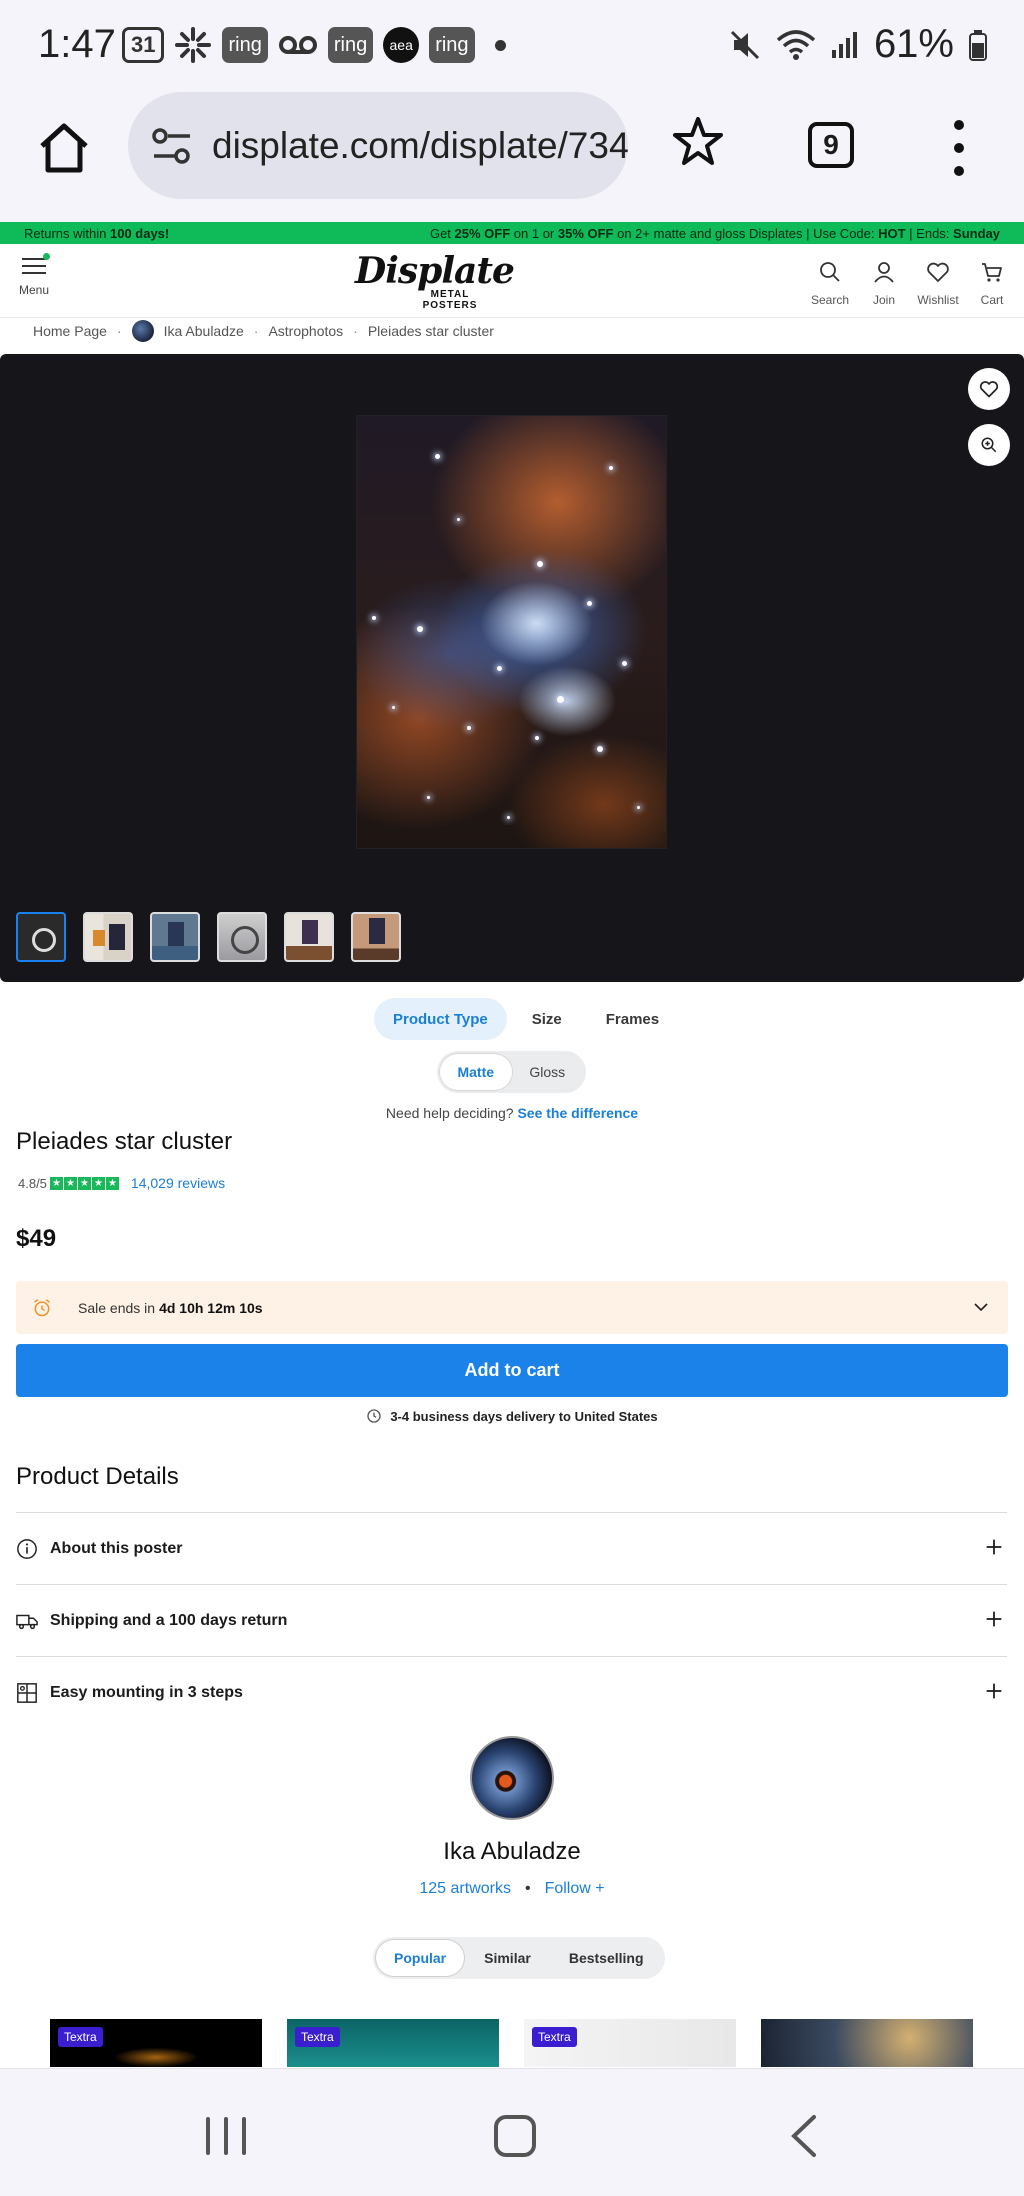 The width and height of the screenshot is (1024, 2196). I want to click on option-tabs: Product Type Size Frames, so click(526, 1019).